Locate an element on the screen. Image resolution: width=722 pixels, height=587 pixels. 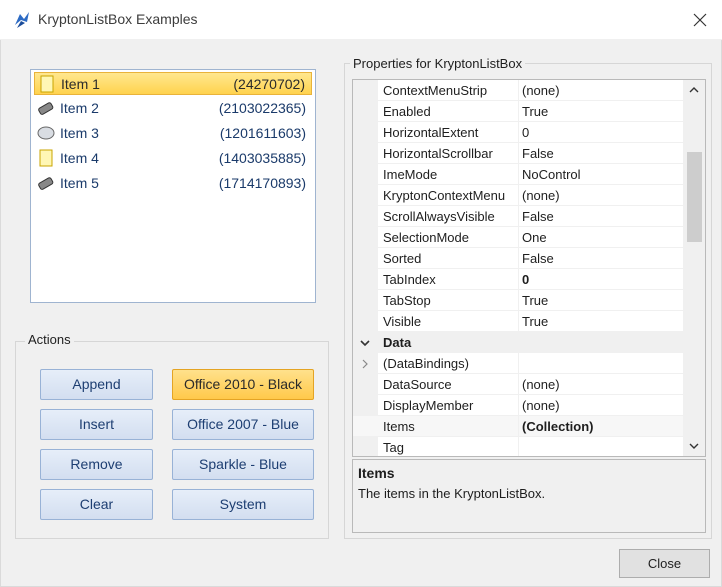
property-row-selected: Items (Collection) is located at coordinates (518, 426).